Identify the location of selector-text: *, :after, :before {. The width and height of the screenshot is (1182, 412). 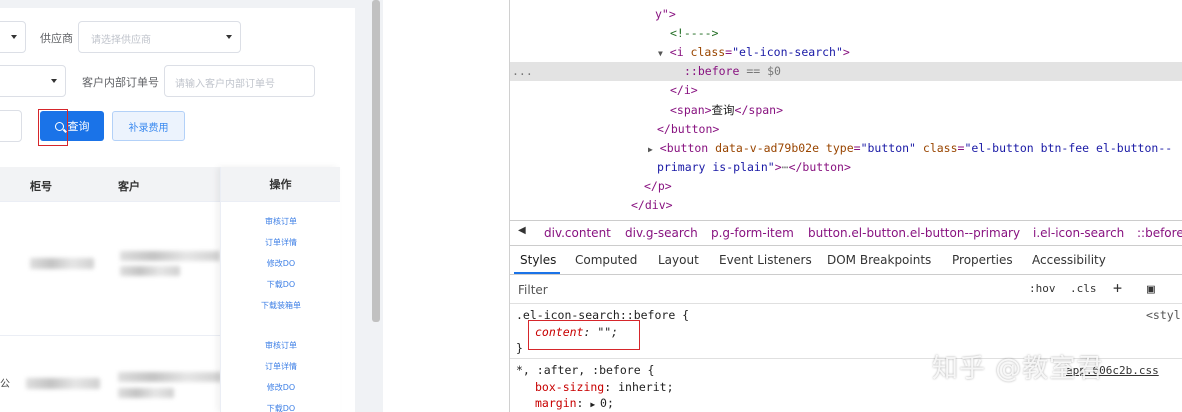
(585, 370).